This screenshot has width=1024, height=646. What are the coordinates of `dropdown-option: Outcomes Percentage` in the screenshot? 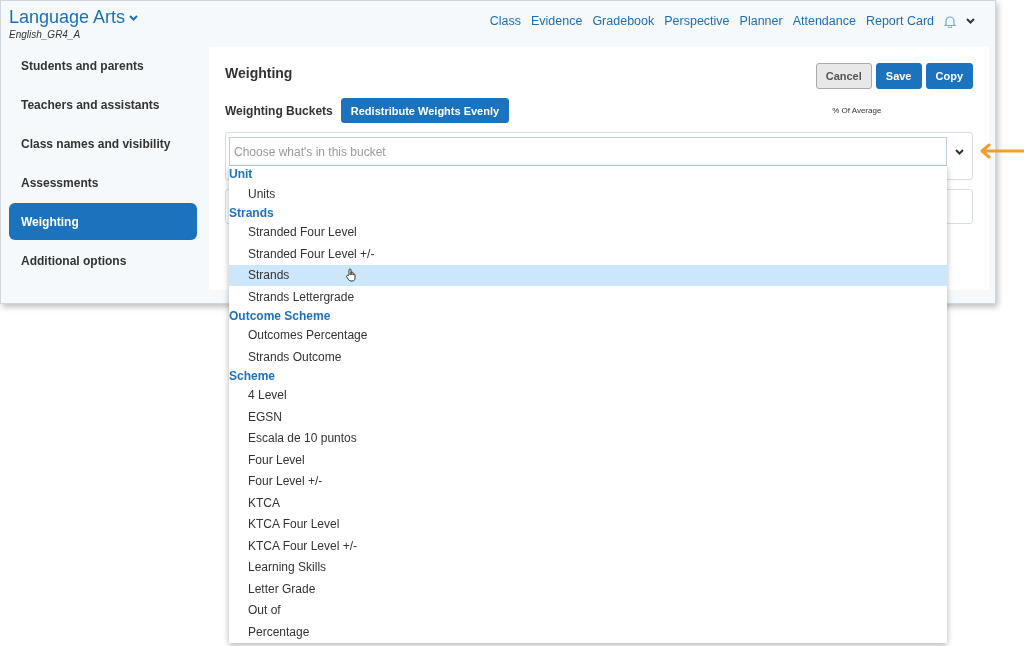 It's located at (588, 335).